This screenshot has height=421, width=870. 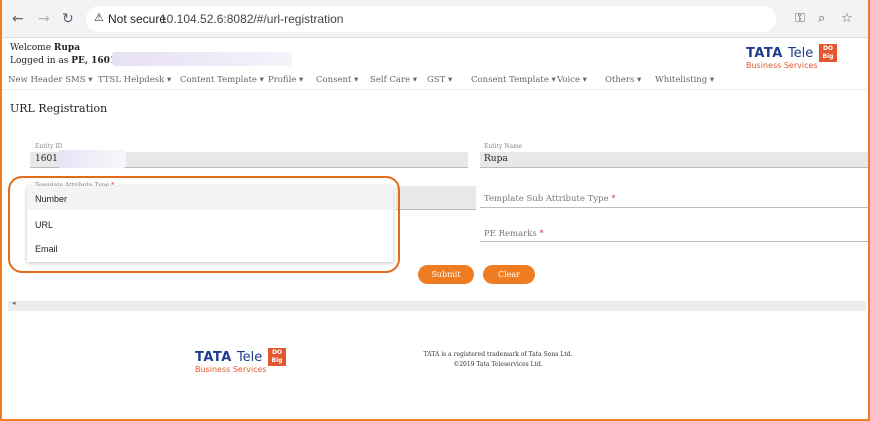 I want to click on template-sub-attribute-field: Template Sub Attribute Type *, so click(x=549, y=199).